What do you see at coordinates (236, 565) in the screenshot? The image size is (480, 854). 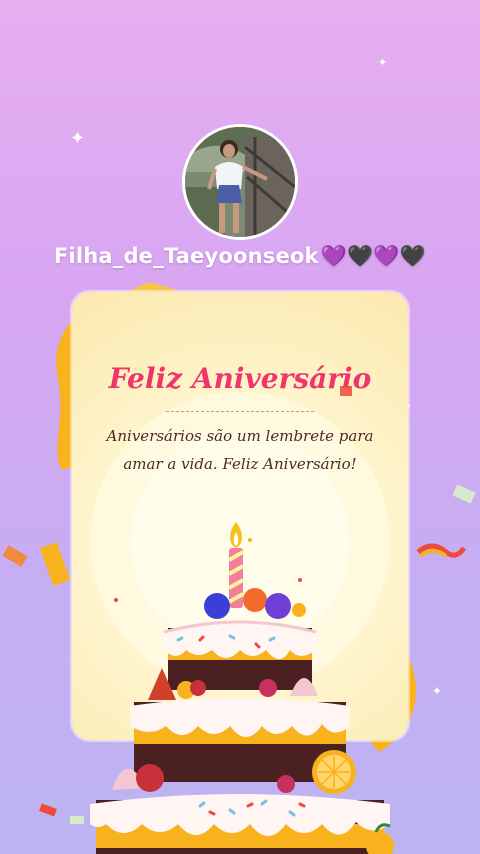 I see `candle` at bounding box center [236, 565].